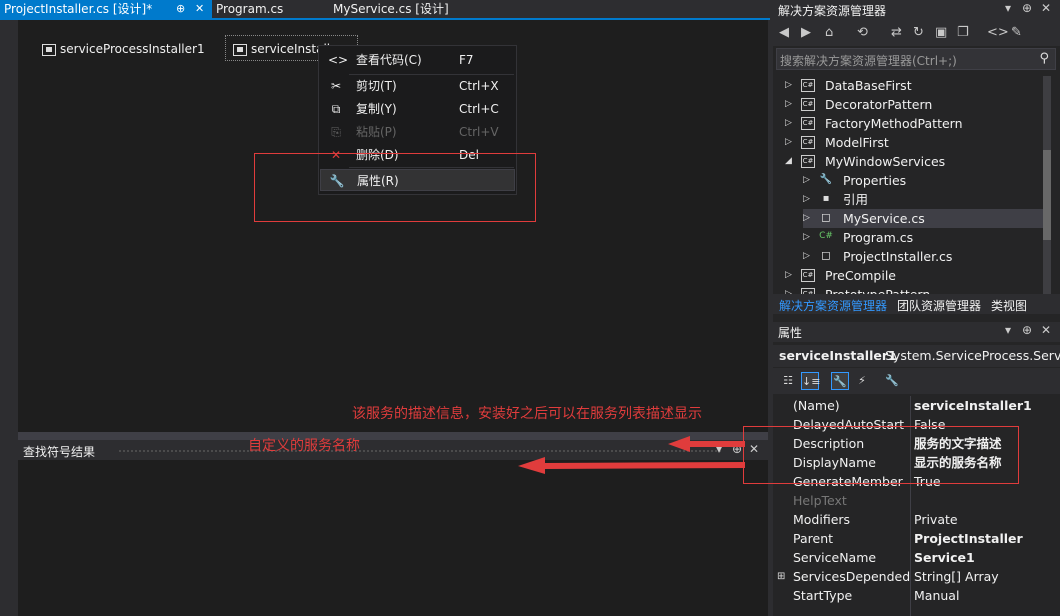 The image size is (1060, 616). Describe the element at coordinates (833, 305) in the screenshot. I see `tab-solution-explorer: 解决方案资源管理器` at that location.